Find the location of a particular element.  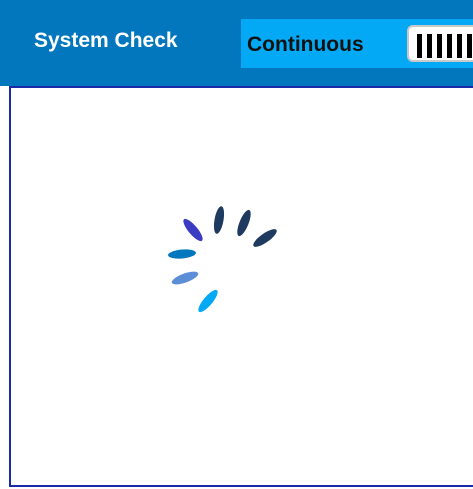

loading-spinner-icon is located at coordinates (222, 259).